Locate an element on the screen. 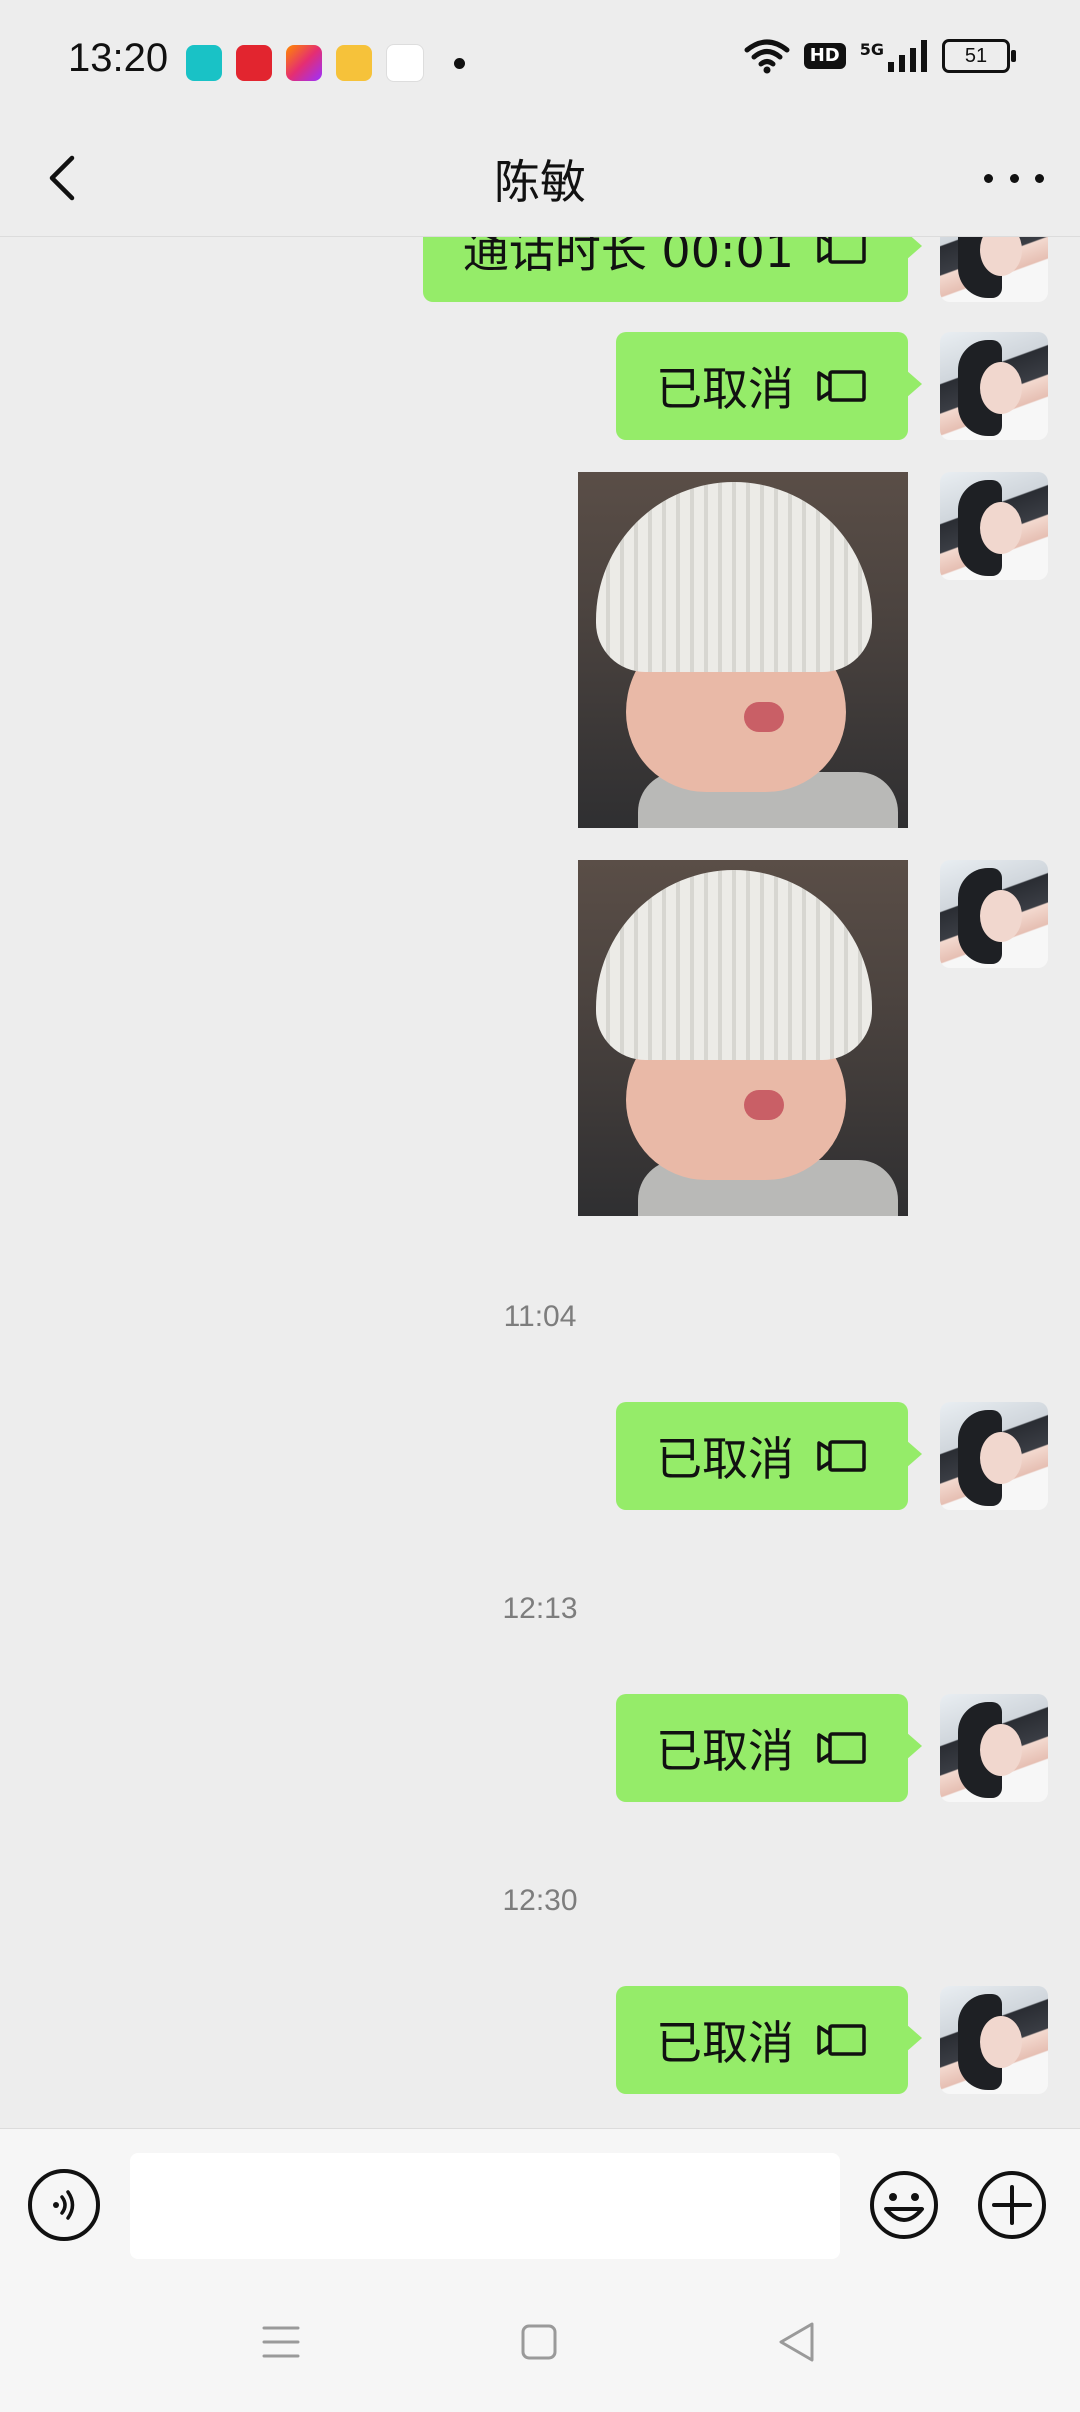  battery-icon: 51 is located at coordinates (979, 56).